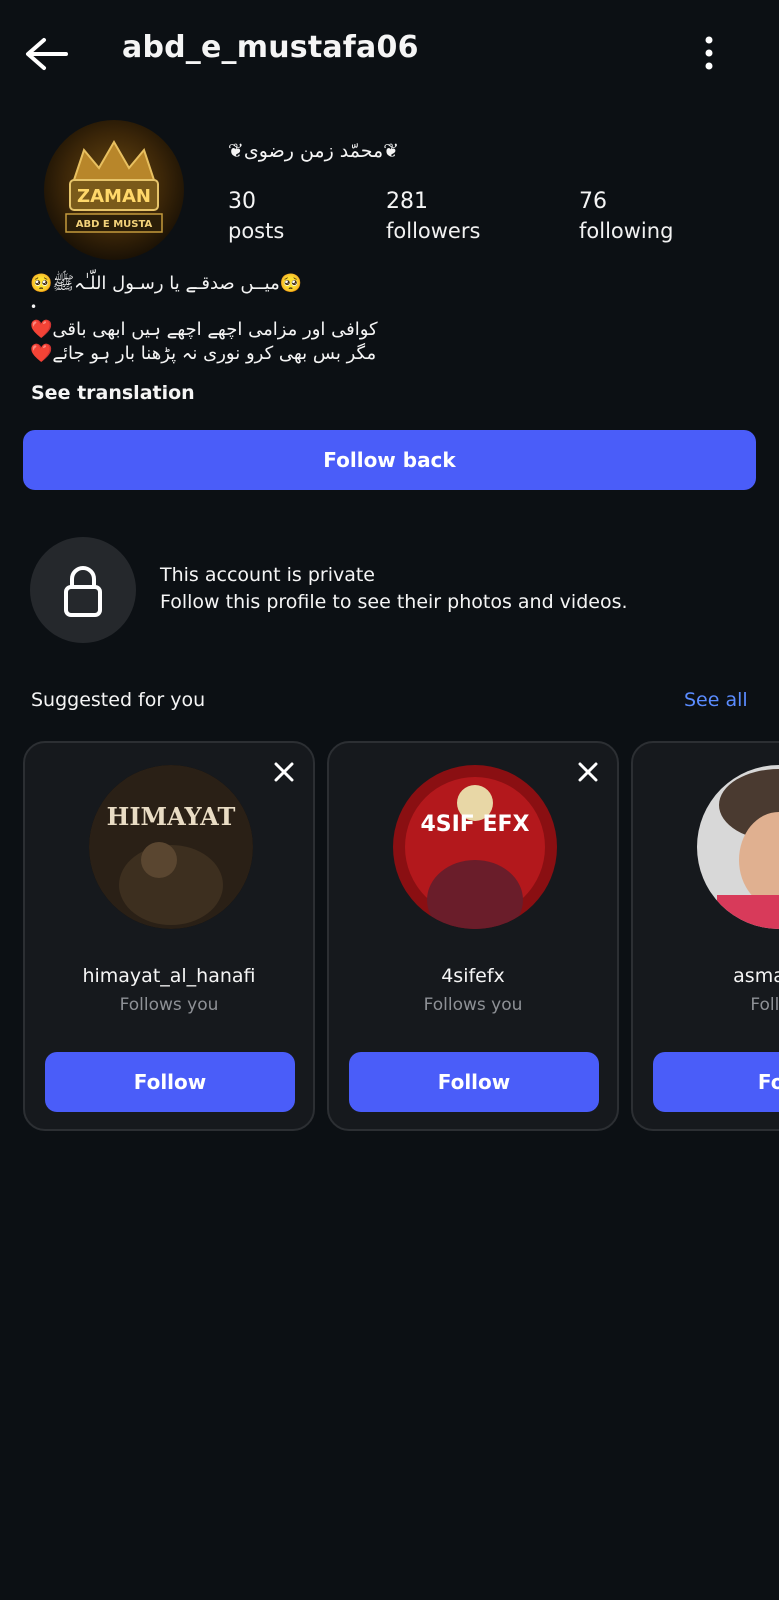  What do you see at coordinates (433, 231) in the screenshot?
I see `stat-followers-label: followers` at bounding box center [433, 231].